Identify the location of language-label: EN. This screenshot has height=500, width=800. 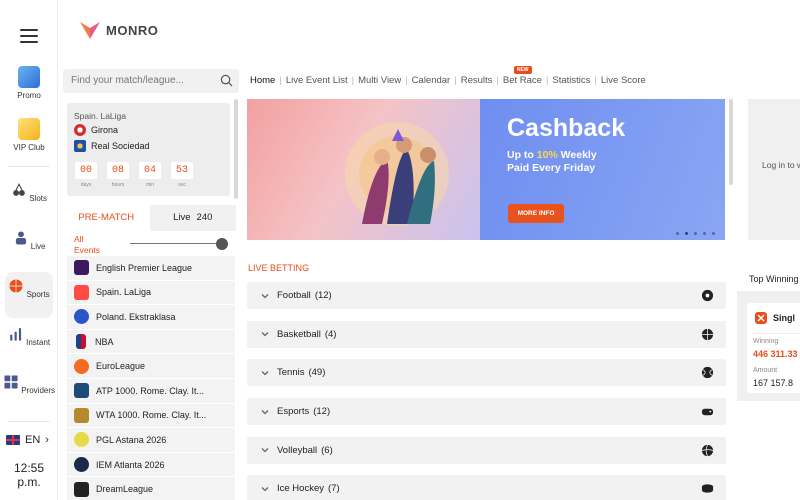
(33, 440).